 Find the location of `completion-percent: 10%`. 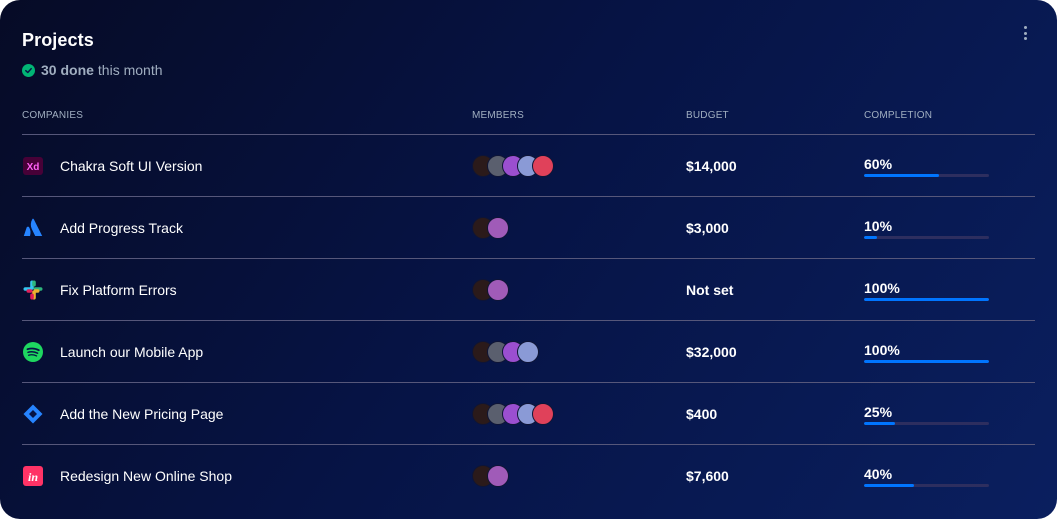

completion-percent: 10% is located at coordinates (878, 226).